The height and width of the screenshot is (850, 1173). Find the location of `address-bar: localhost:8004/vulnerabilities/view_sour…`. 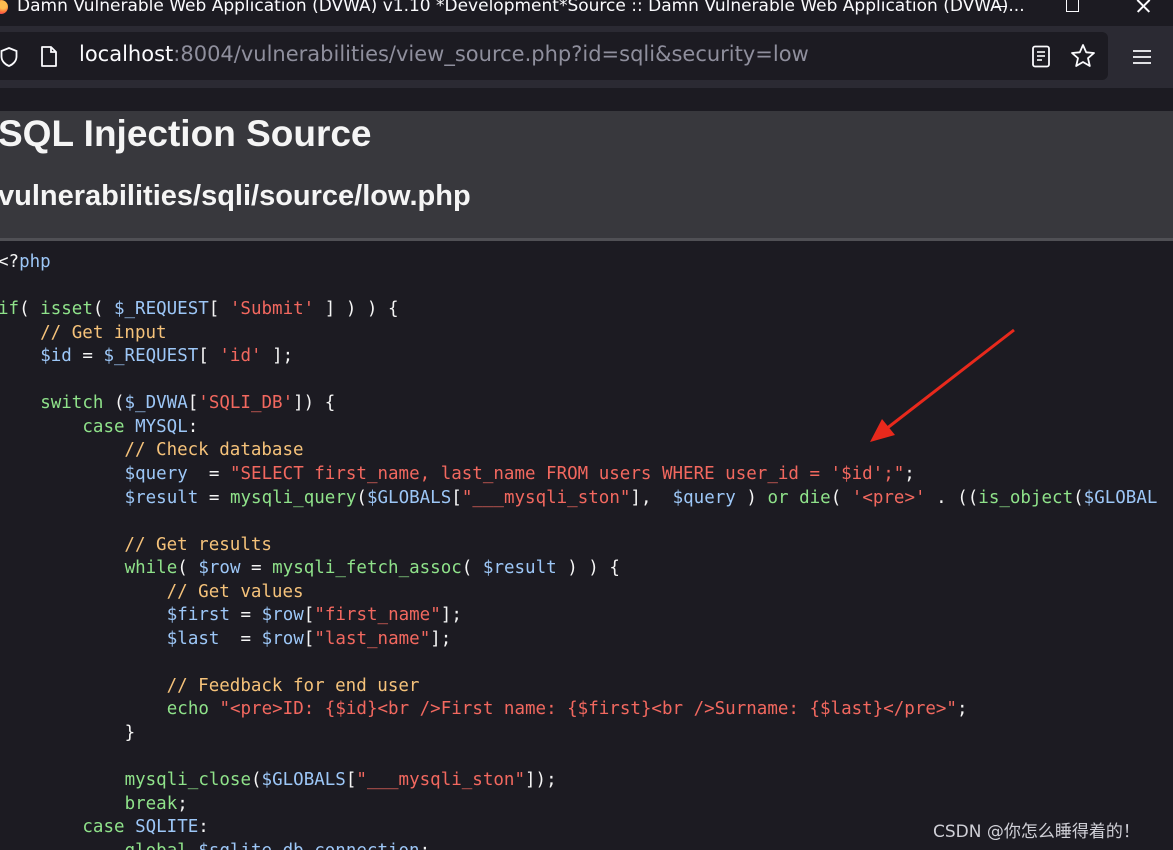

address-bar: localhost:8004/vulnerabilities/view_sour… is located at coordinates (554, 56).